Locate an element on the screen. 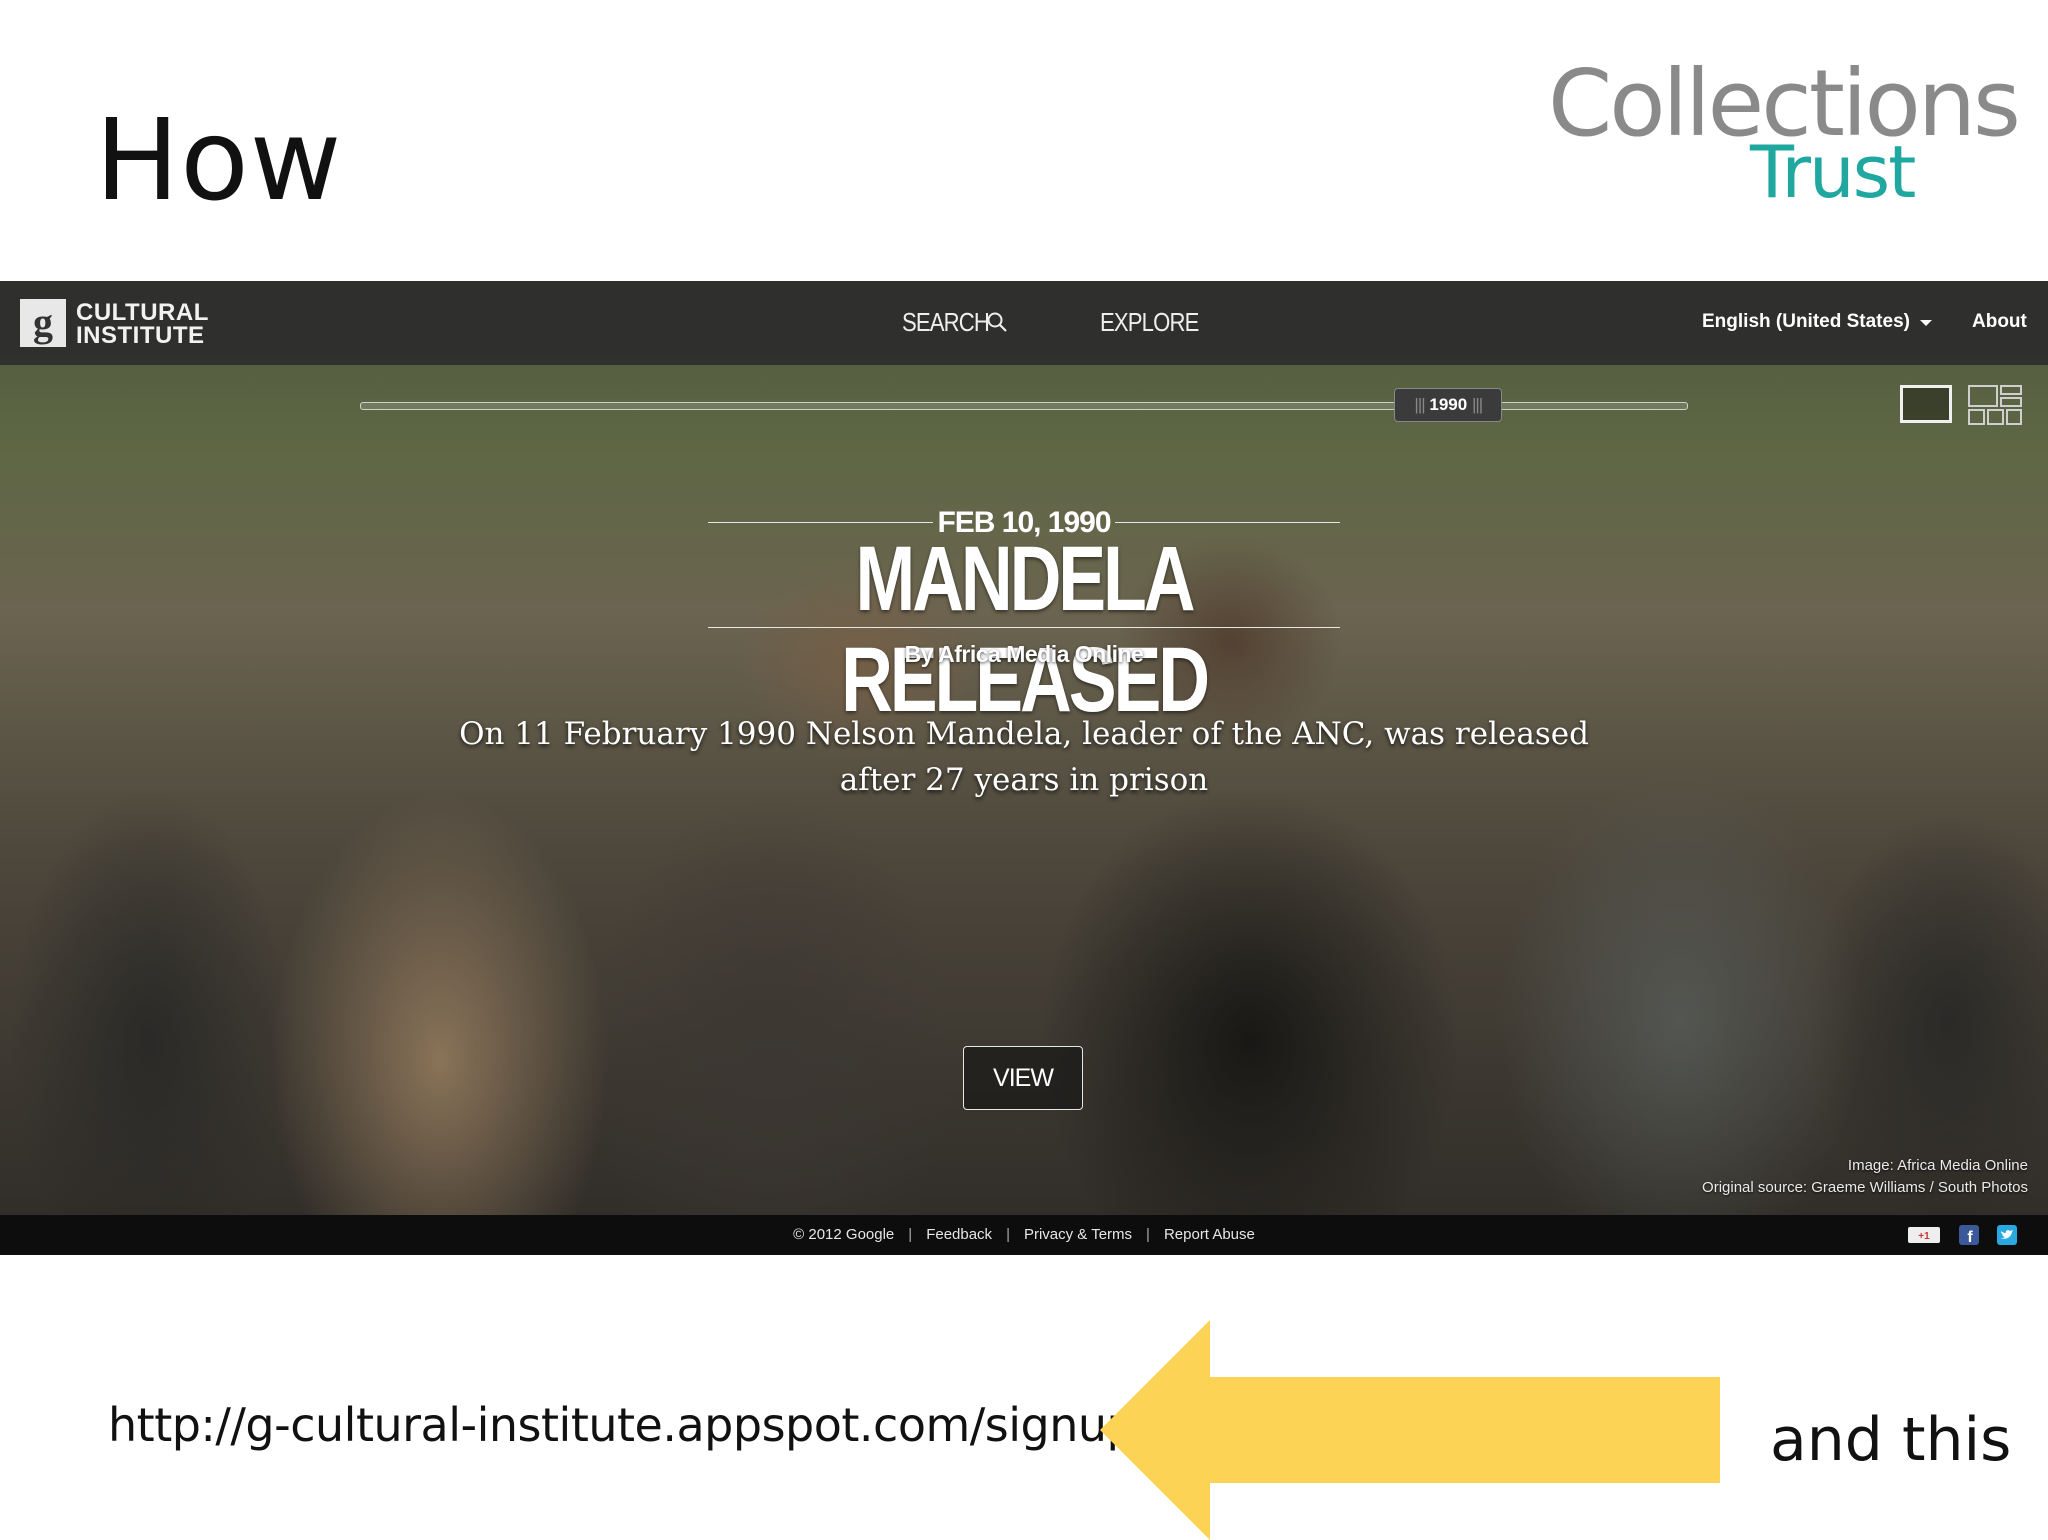 This screenshot has width=2048, height=1540. footer-privacy-link: Privacy & Terms is located at coordinates (1078, 1234).